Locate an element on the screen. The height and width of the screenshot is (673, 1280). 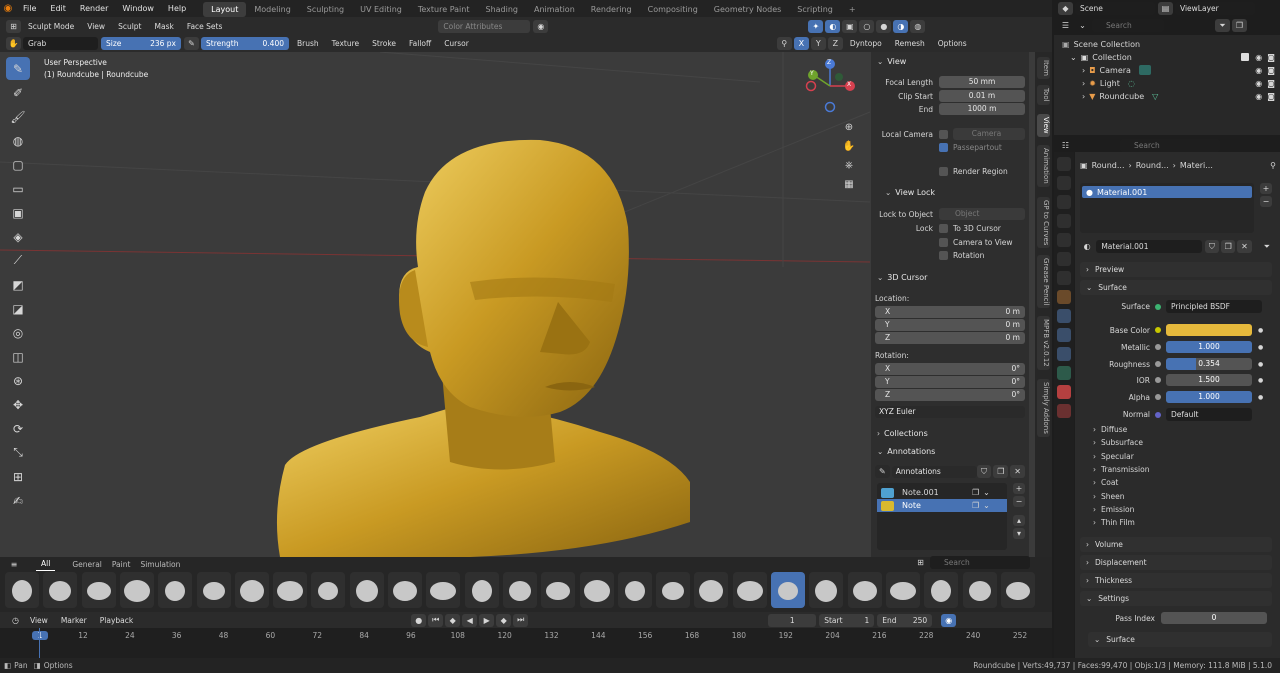
color-attributes-button: Color Attributes is located at coordinates (484, 26).